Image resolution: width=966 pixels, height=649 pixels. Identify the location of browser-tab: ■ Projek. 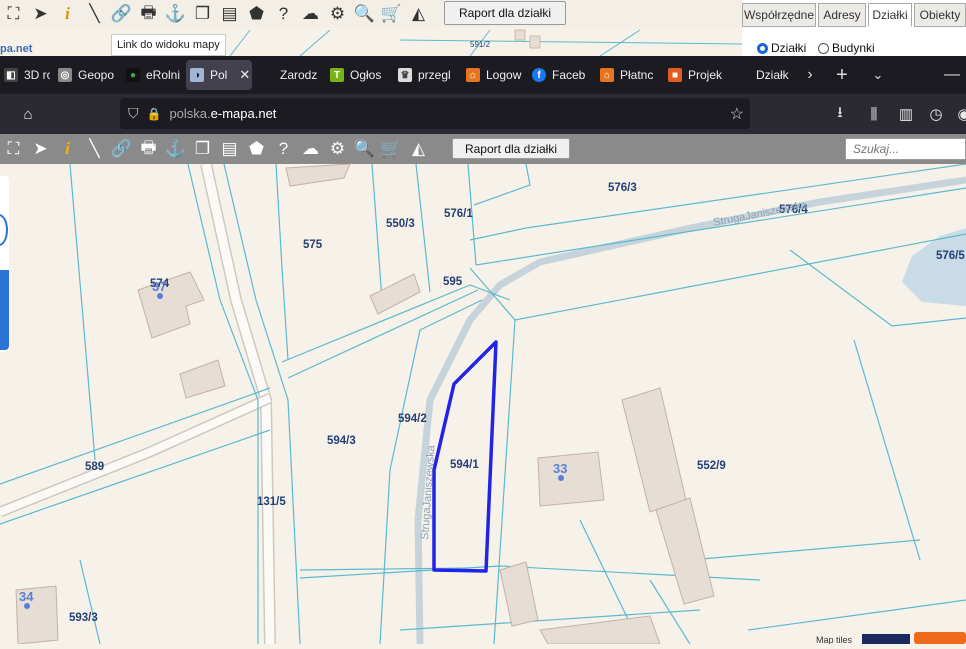
(694, 75).